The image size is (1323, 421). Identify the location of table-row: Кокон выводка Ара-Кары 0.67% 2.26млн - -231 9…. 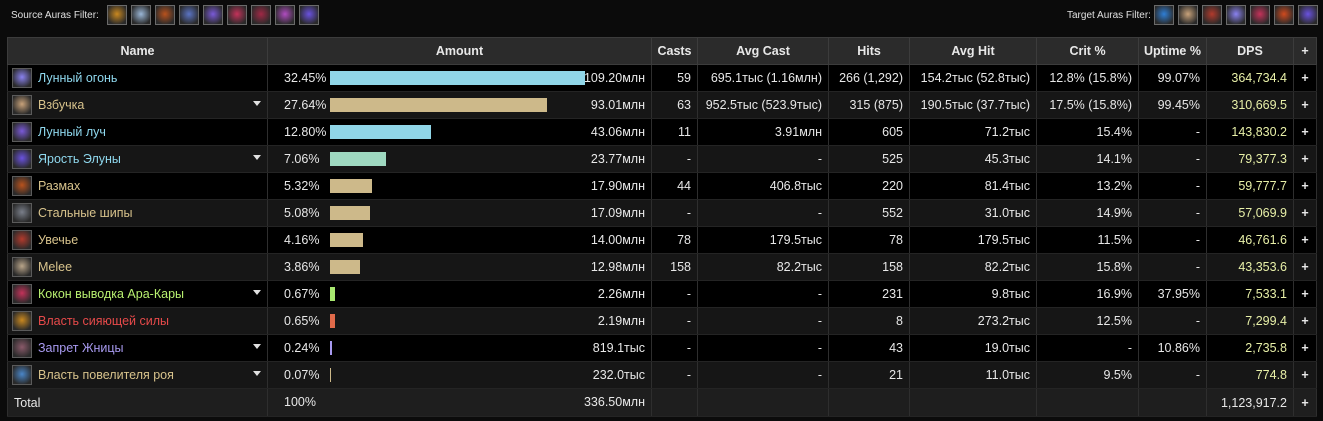
(662, 294).